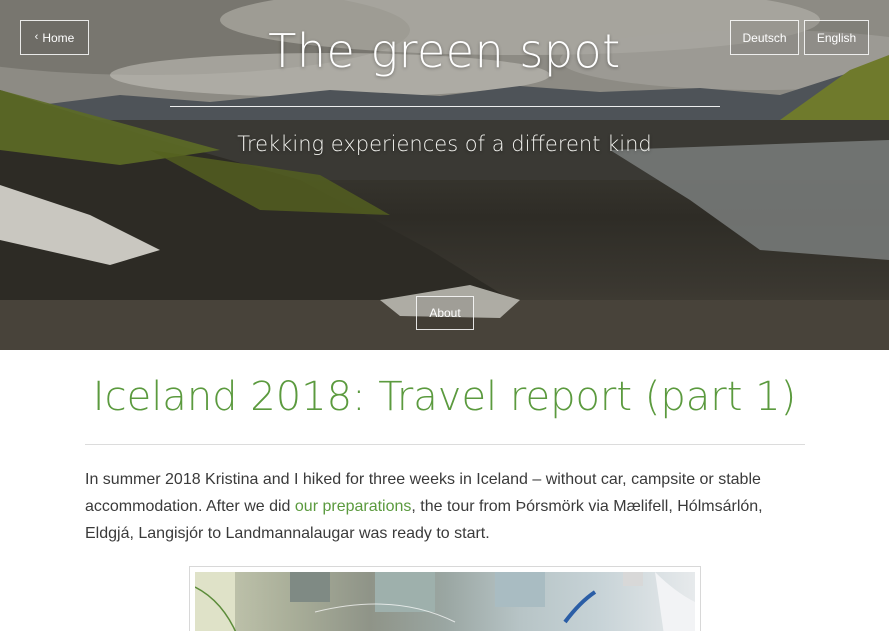 The image size is (889, 631). Describe the element at coordinates (444, 397) in the screenshot. I see `post-title: Iceland 2018: Travel report (part 1)` at that location.